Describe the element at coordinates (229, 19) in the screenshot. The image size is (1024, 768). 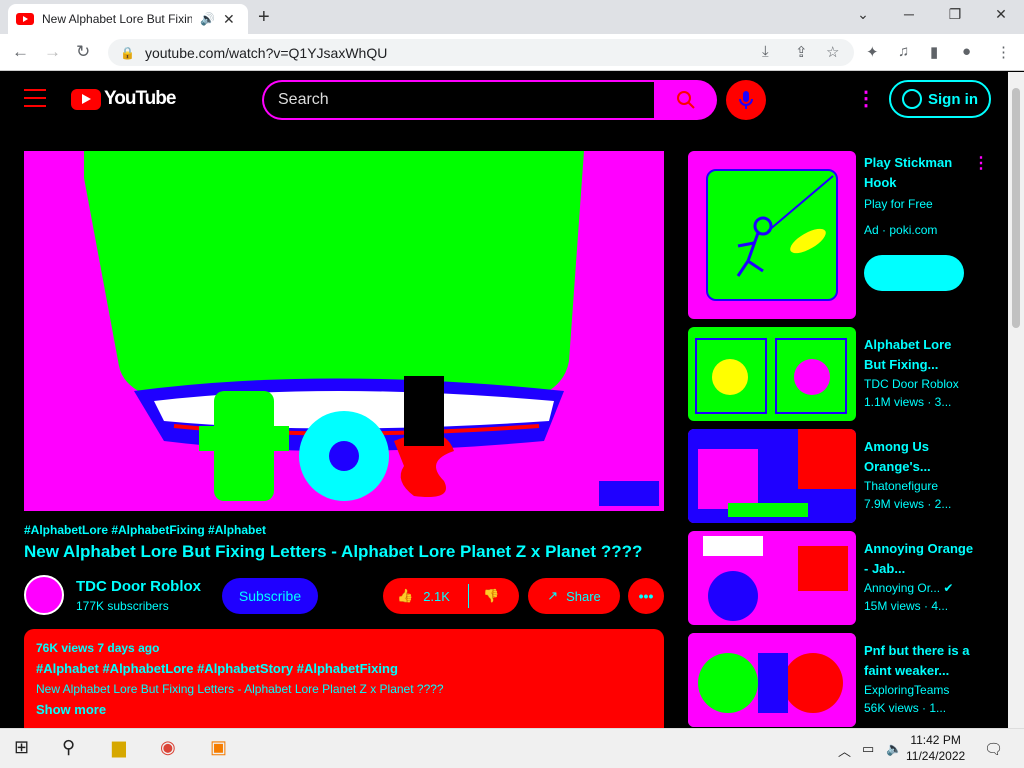
I see `close-tab-icon: ✕` at that location.